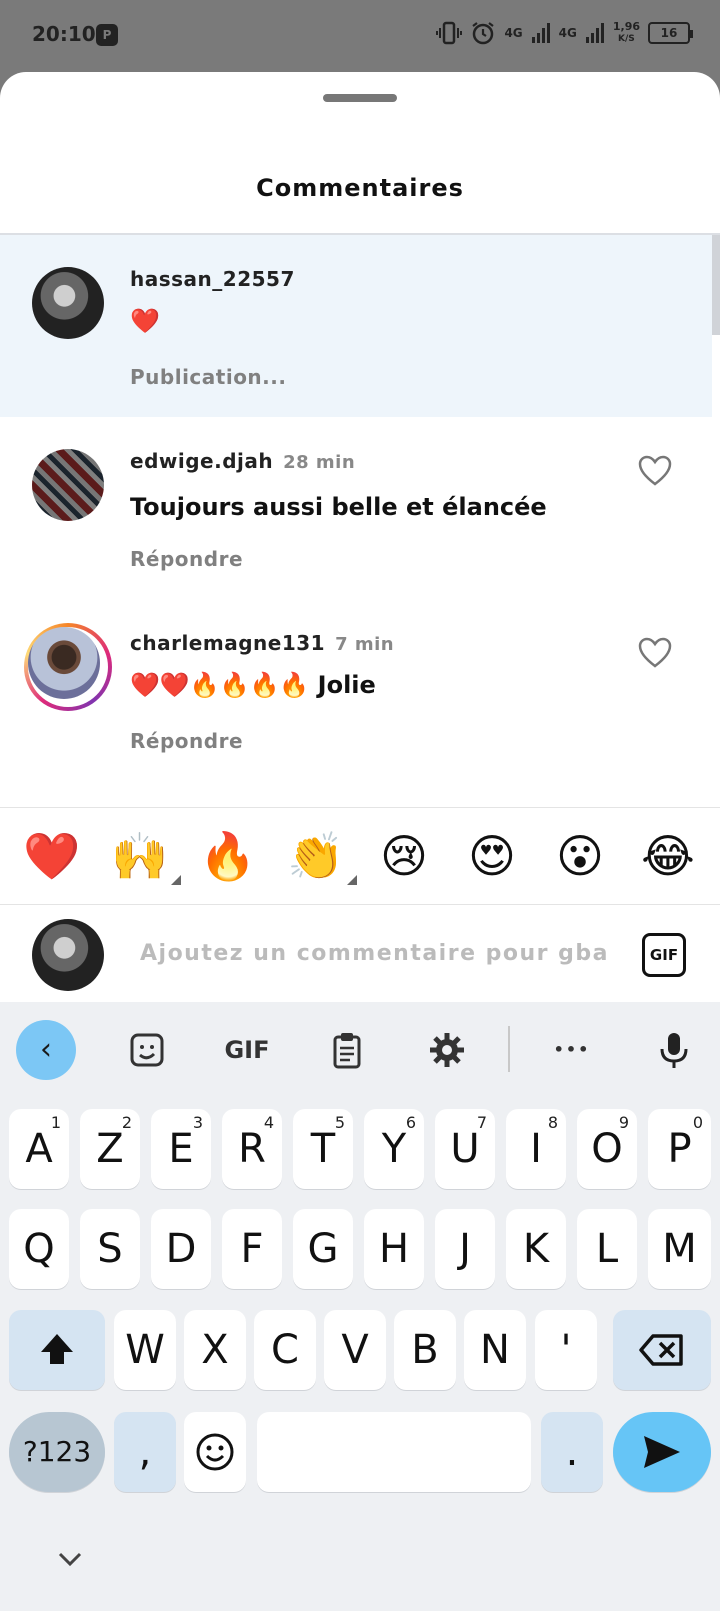 The width and height of the screenshot is (720, 1611). What do you see at coordinates (365, 644) in the screenshot?
I see `comment-time: 7 min` at bounding box center [365, 644].